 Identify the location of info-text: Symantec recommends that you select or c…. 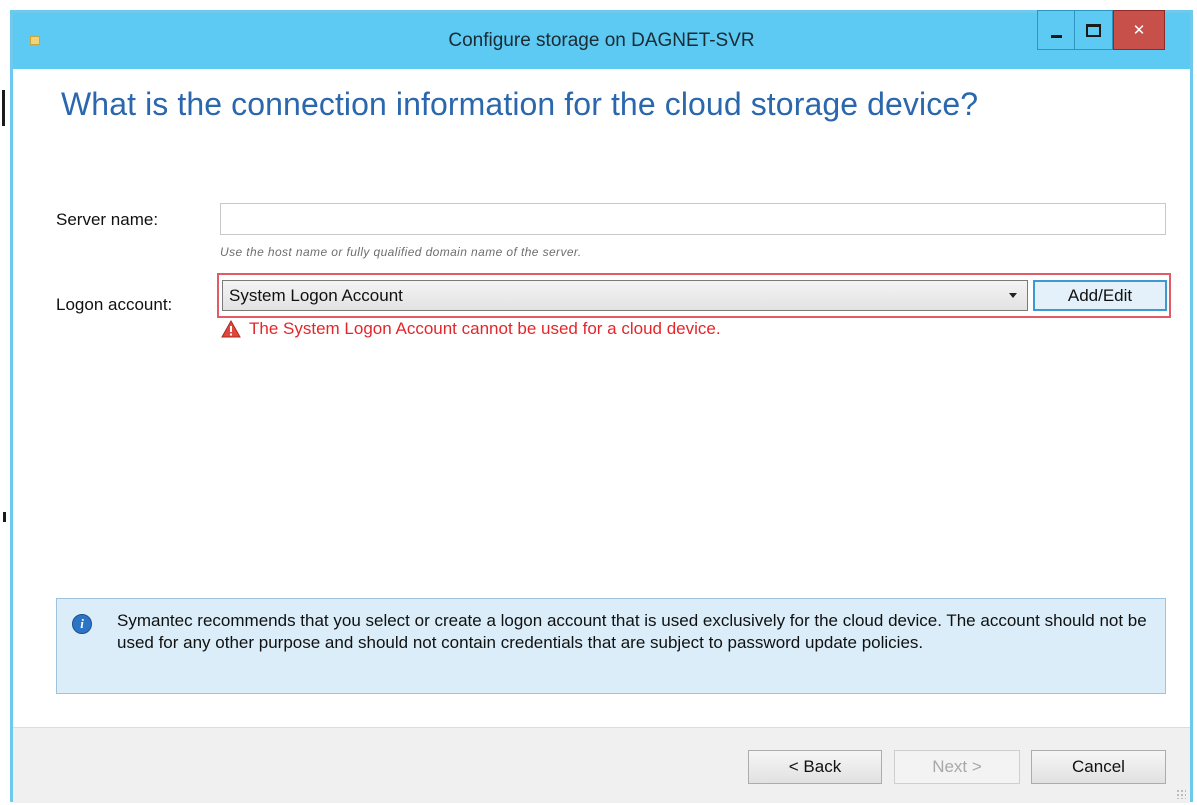
(632, 631).